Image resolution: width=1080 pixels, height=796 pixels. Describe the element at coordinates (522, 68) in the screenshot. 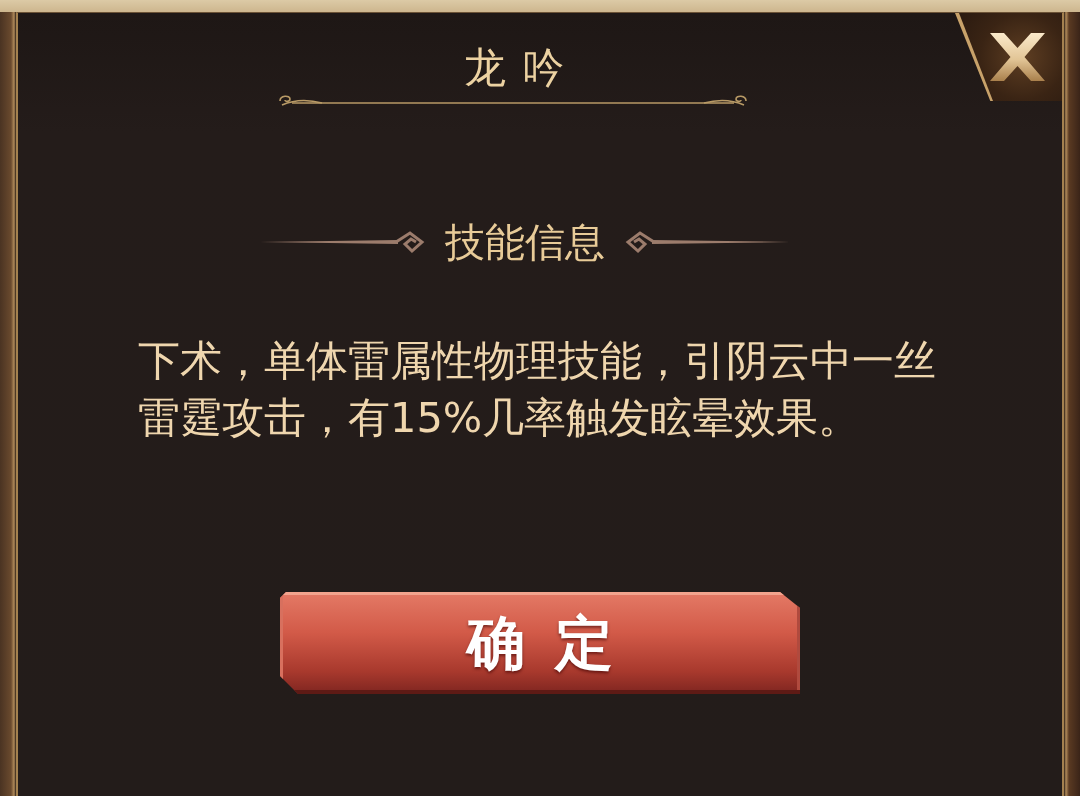

I see `dialog-title: 龙吟` at that location.